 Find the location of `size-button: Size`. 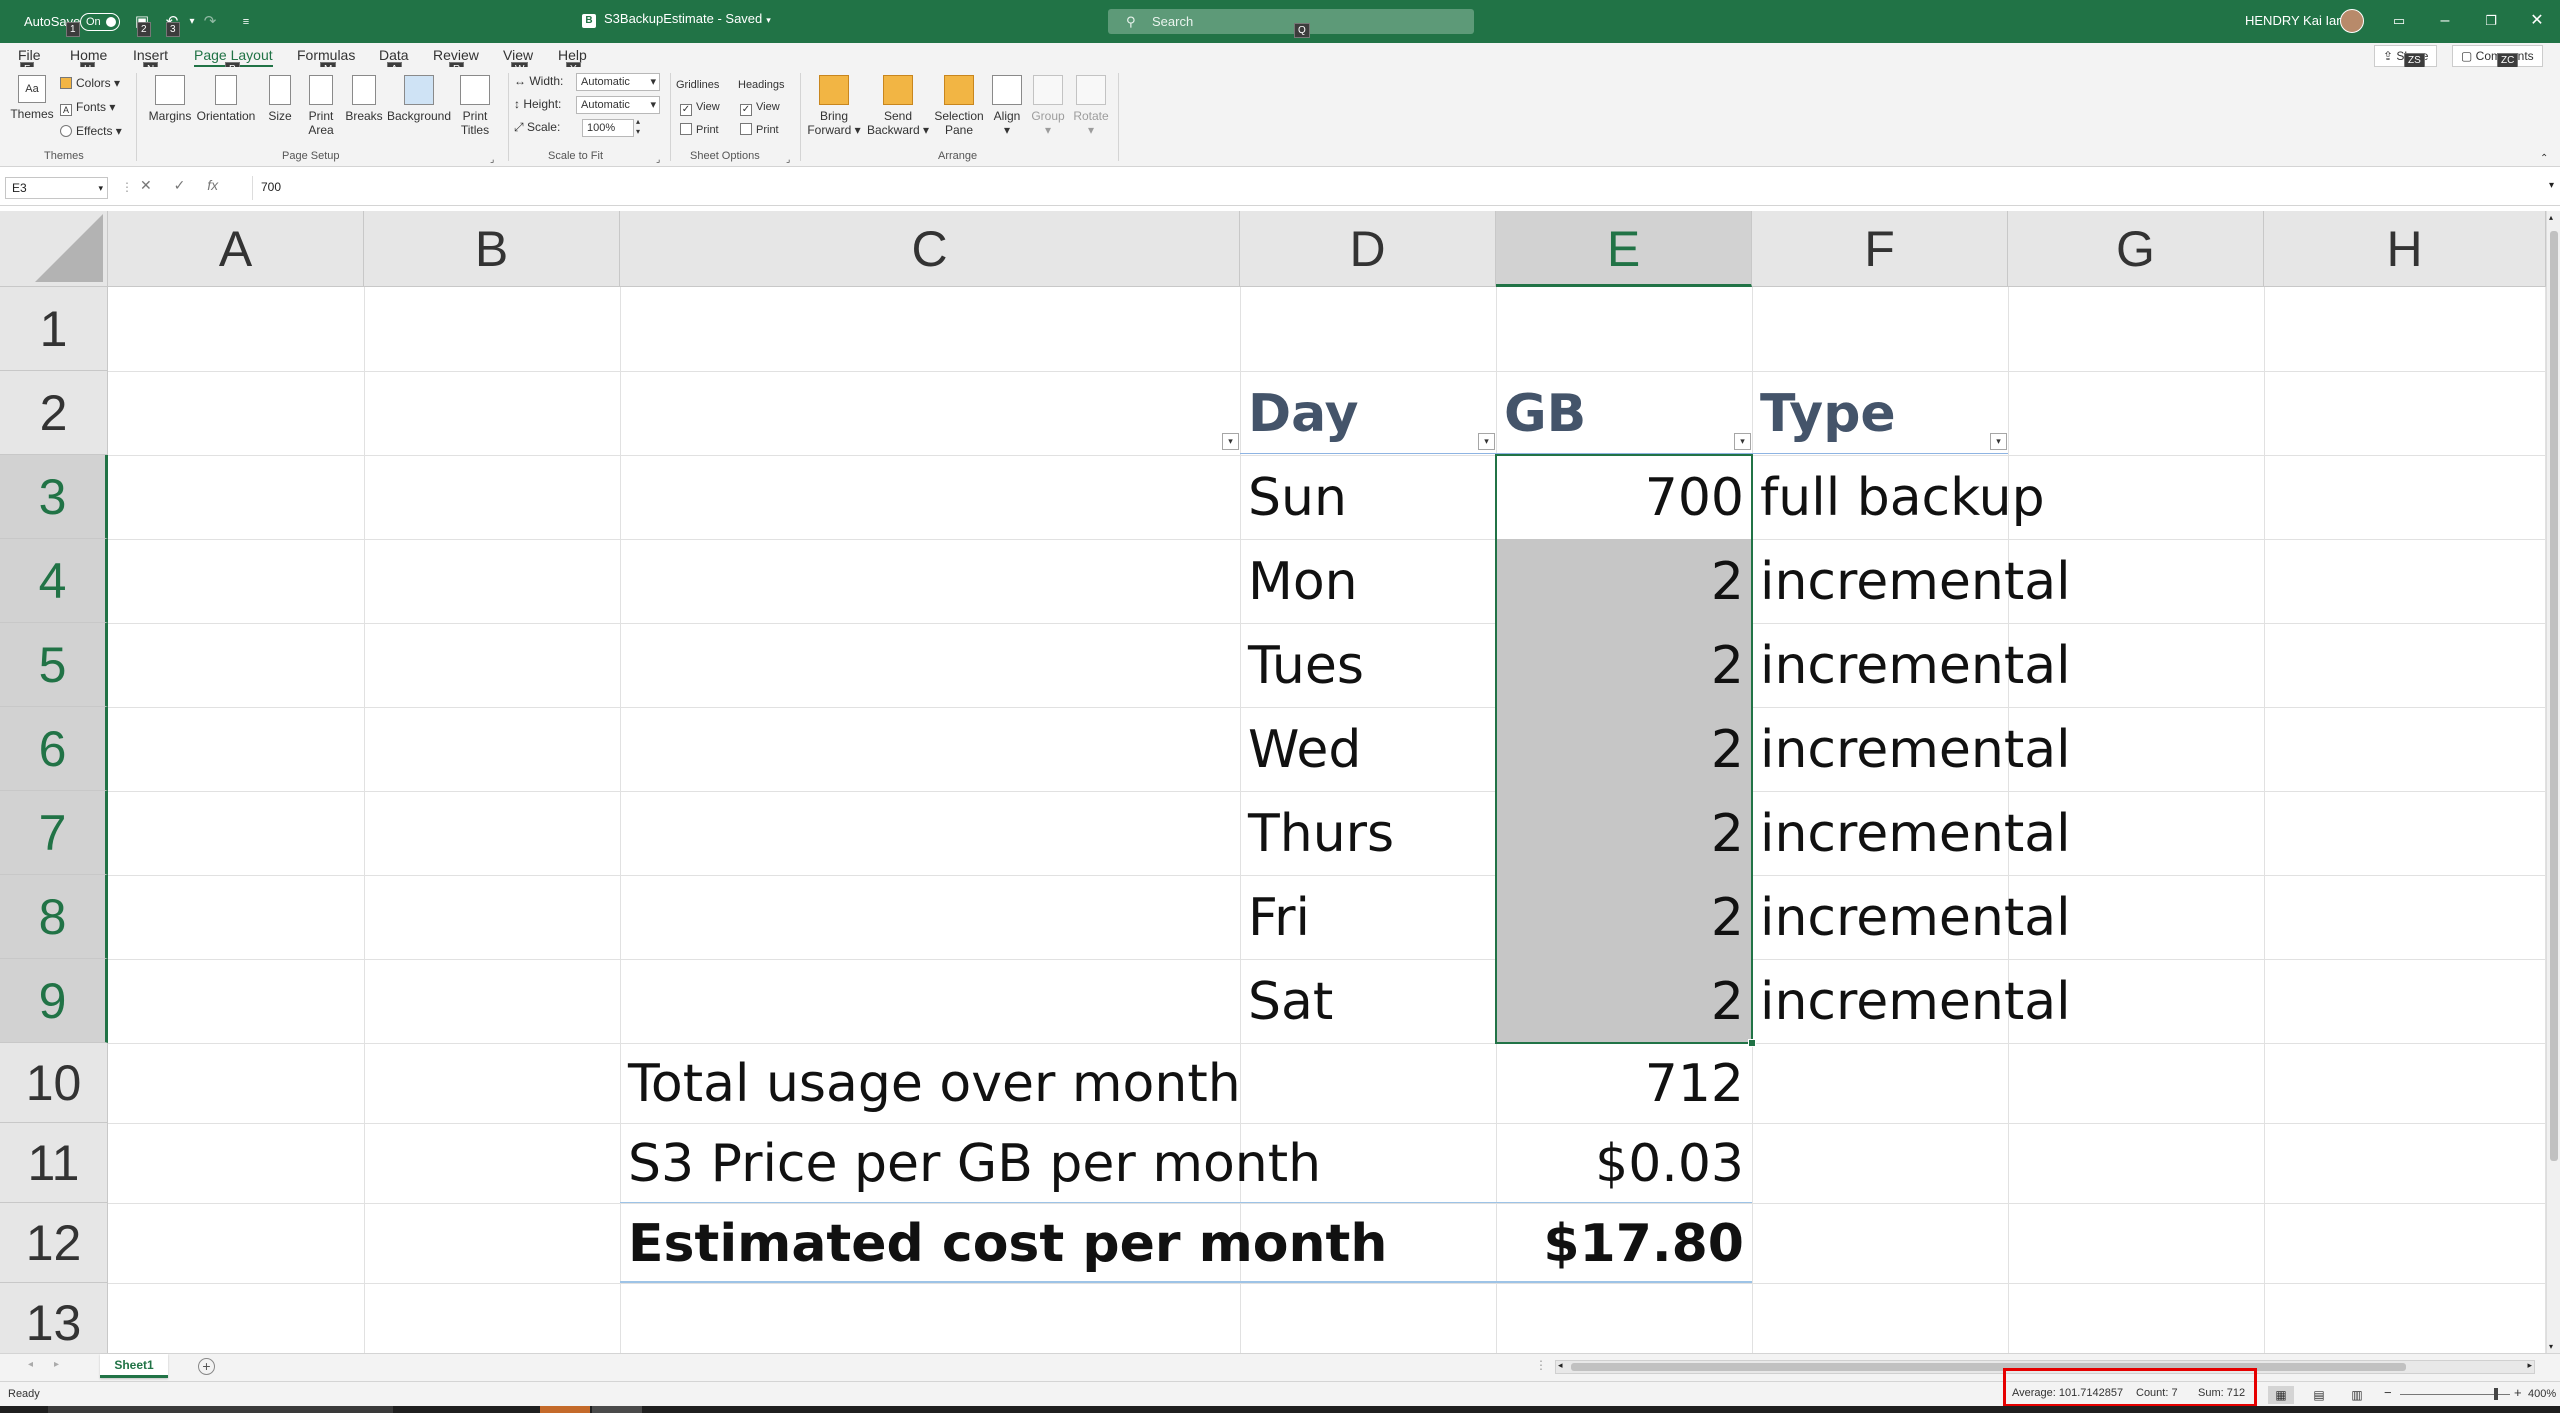

size-button: Size is located at coordinates (280, 99).